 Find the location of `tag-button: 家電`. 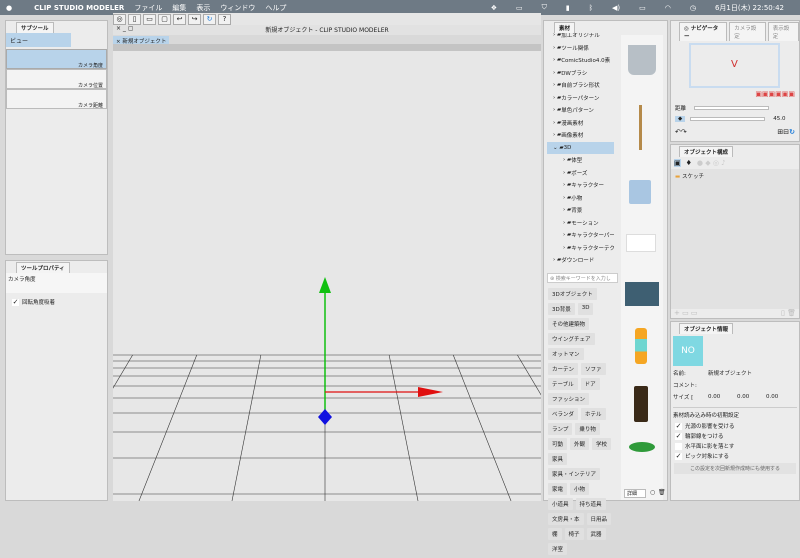

tag-button: 家電 is located at coordinates (558, 489).